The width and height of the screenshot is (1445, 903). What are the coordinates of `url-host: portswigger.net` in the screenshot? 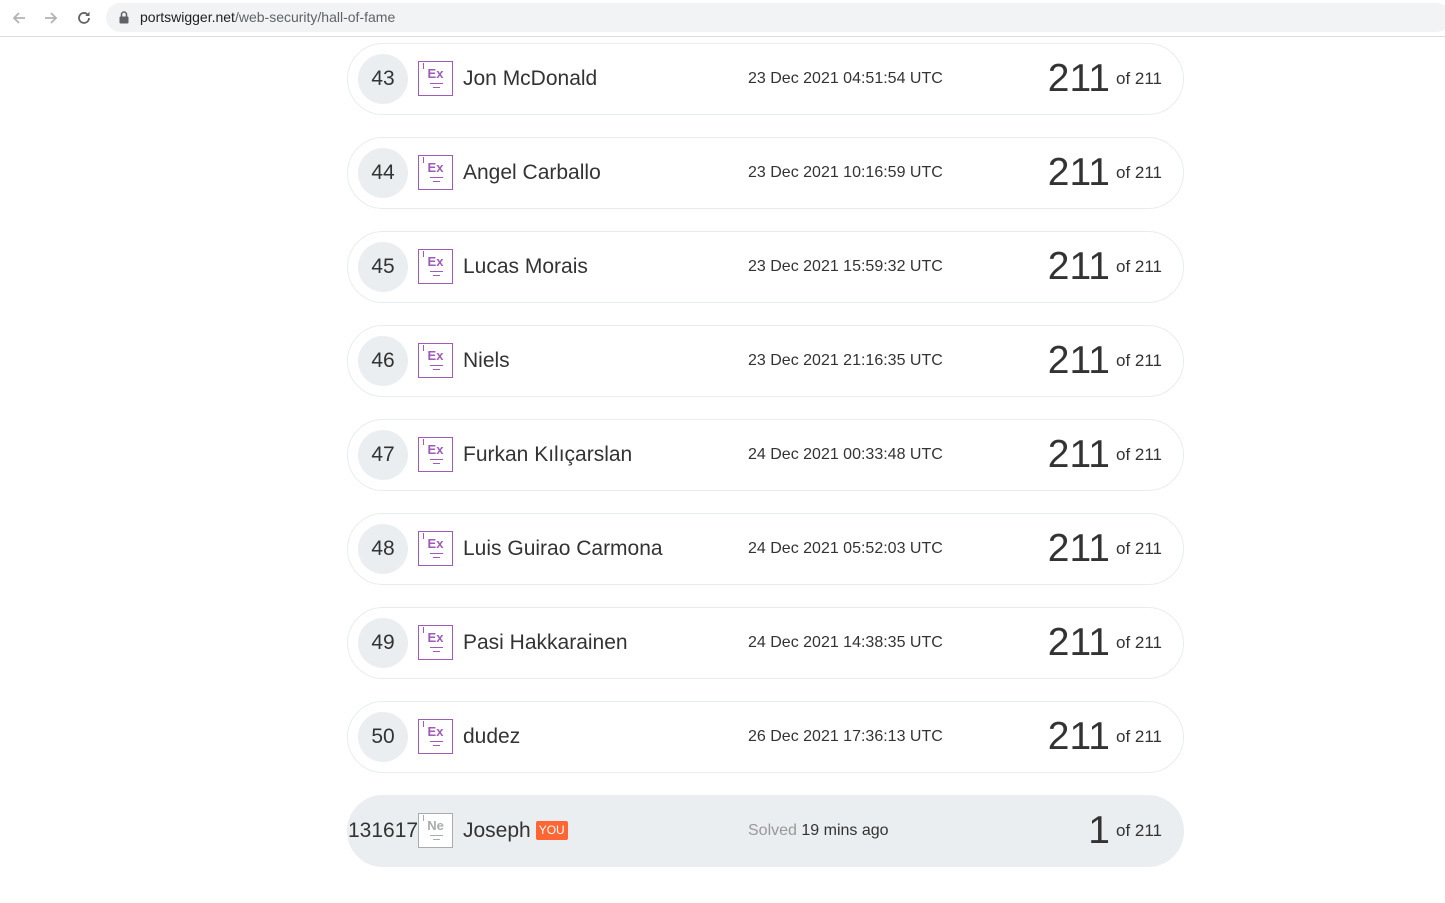 It's located at (187, 17).